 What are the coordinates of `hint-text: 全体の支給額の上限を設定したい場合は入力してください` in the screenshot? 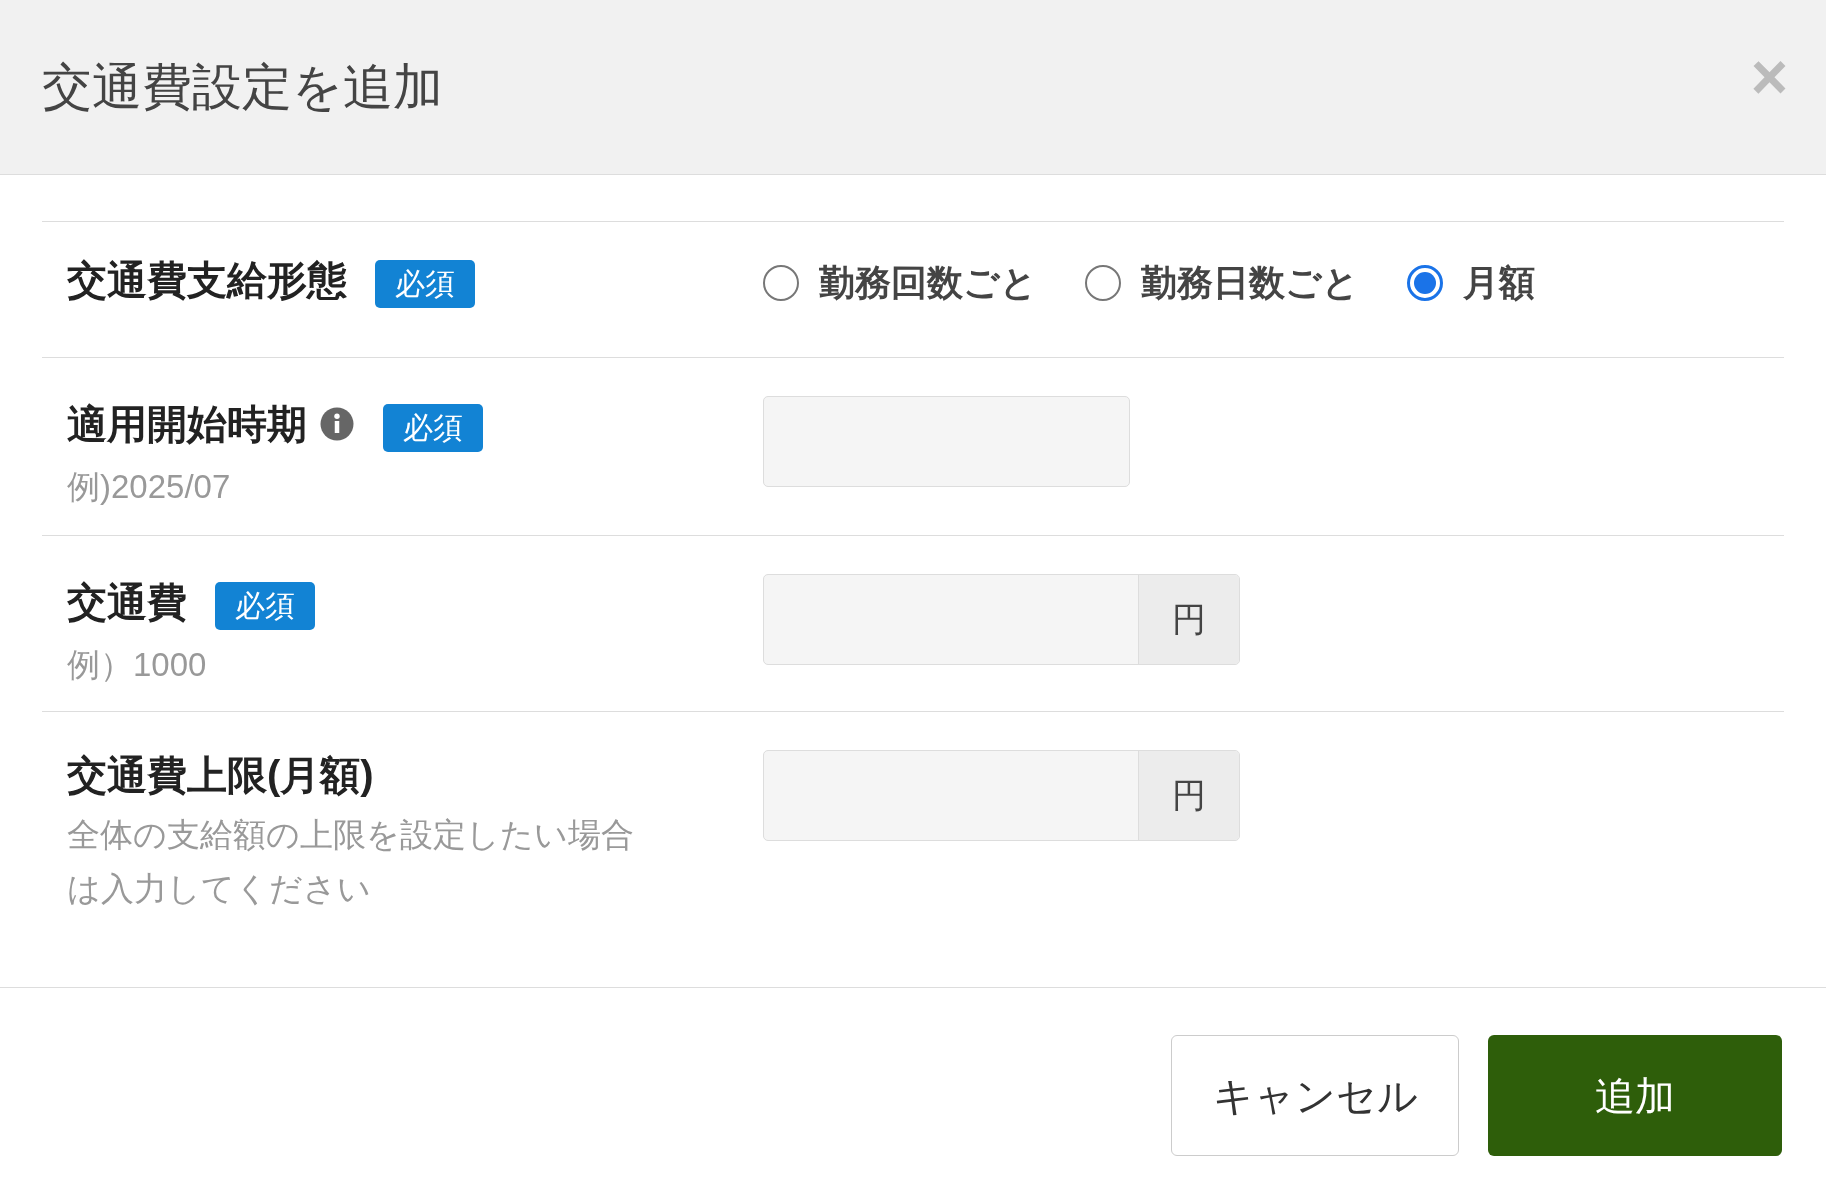 It's located at (351, 862).